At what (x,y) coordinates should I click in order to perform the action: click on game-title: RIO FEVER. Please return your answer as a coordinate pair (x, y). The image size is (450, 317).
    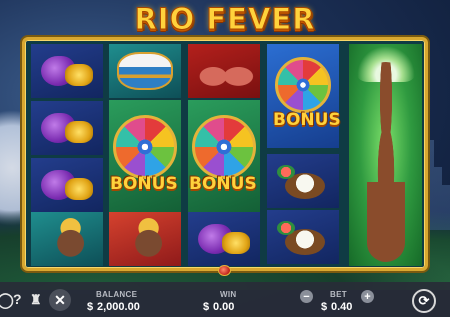
    Looking at the image, I should click on (225, 19).